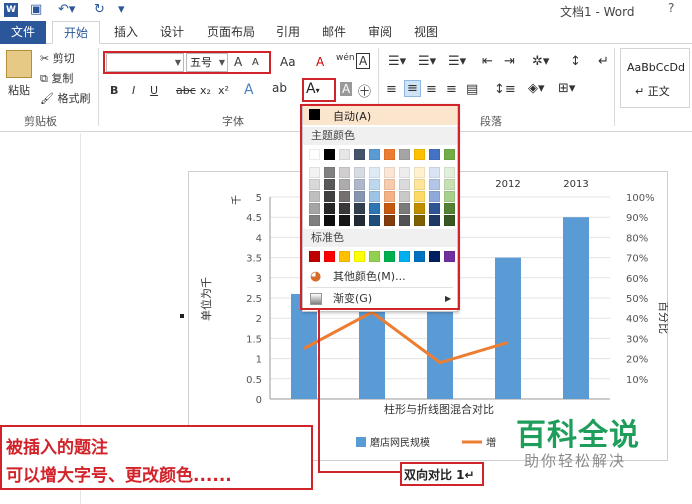  I want to click on y-tick-label: 4, so click(259, 238).